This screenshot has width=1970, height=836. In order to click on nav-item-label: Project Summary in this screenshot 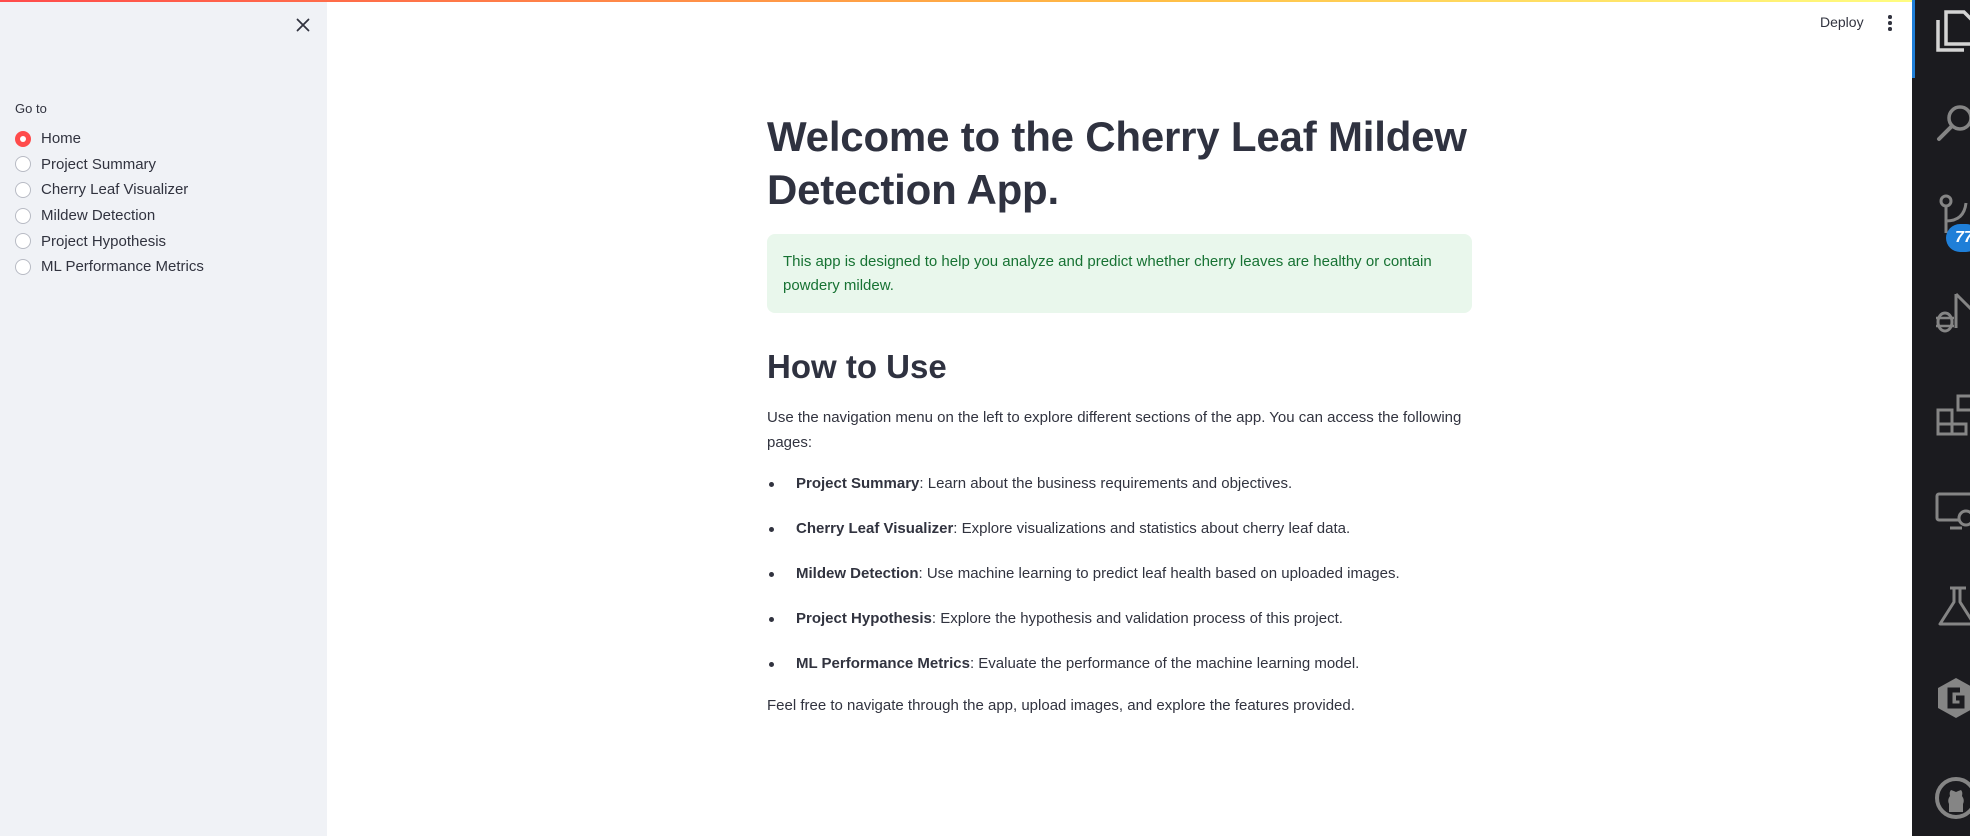, I will do `click(99, 164)`.